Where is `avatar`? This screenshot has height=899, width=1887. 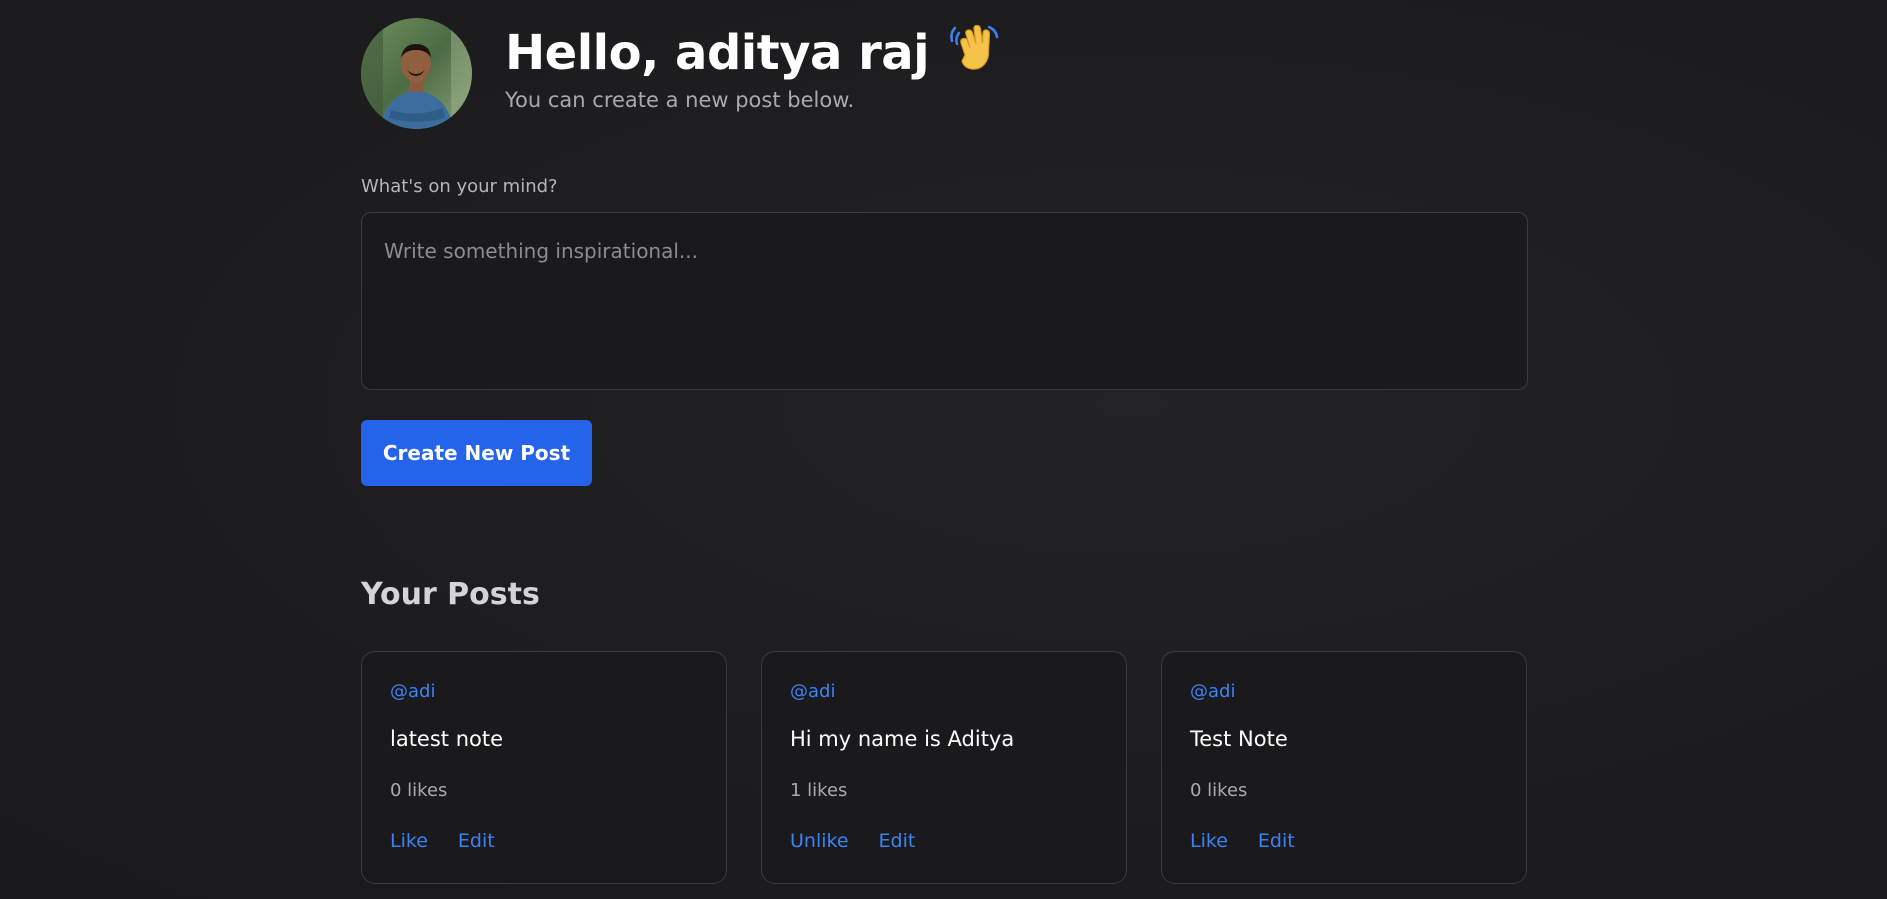 avatar is located at coordinates (416, 73).